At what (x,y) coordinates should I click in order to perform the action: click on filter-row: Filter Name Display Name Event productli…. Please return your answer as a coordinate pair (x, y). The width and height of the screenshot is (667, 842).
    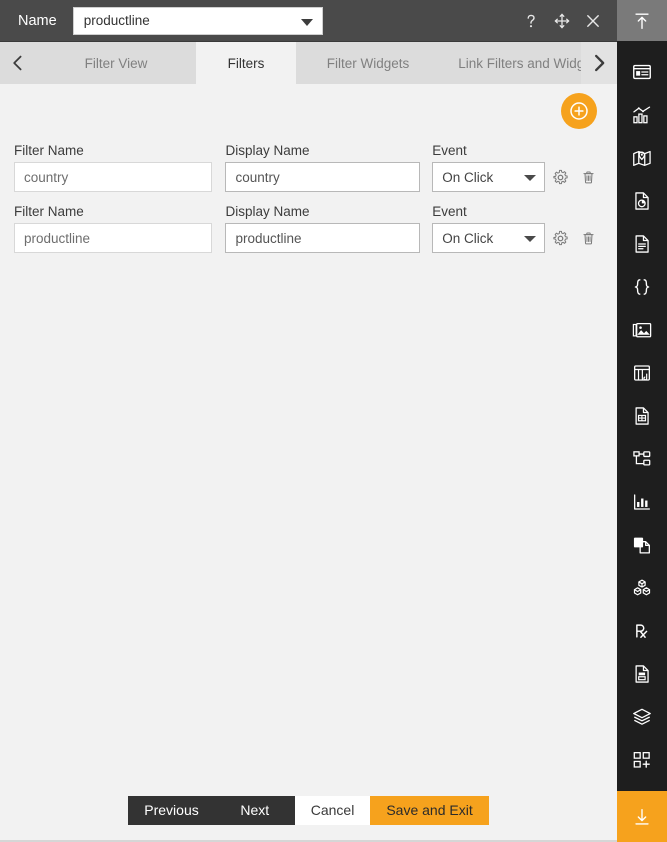
    Looking at the image, I should click on (308, 228).